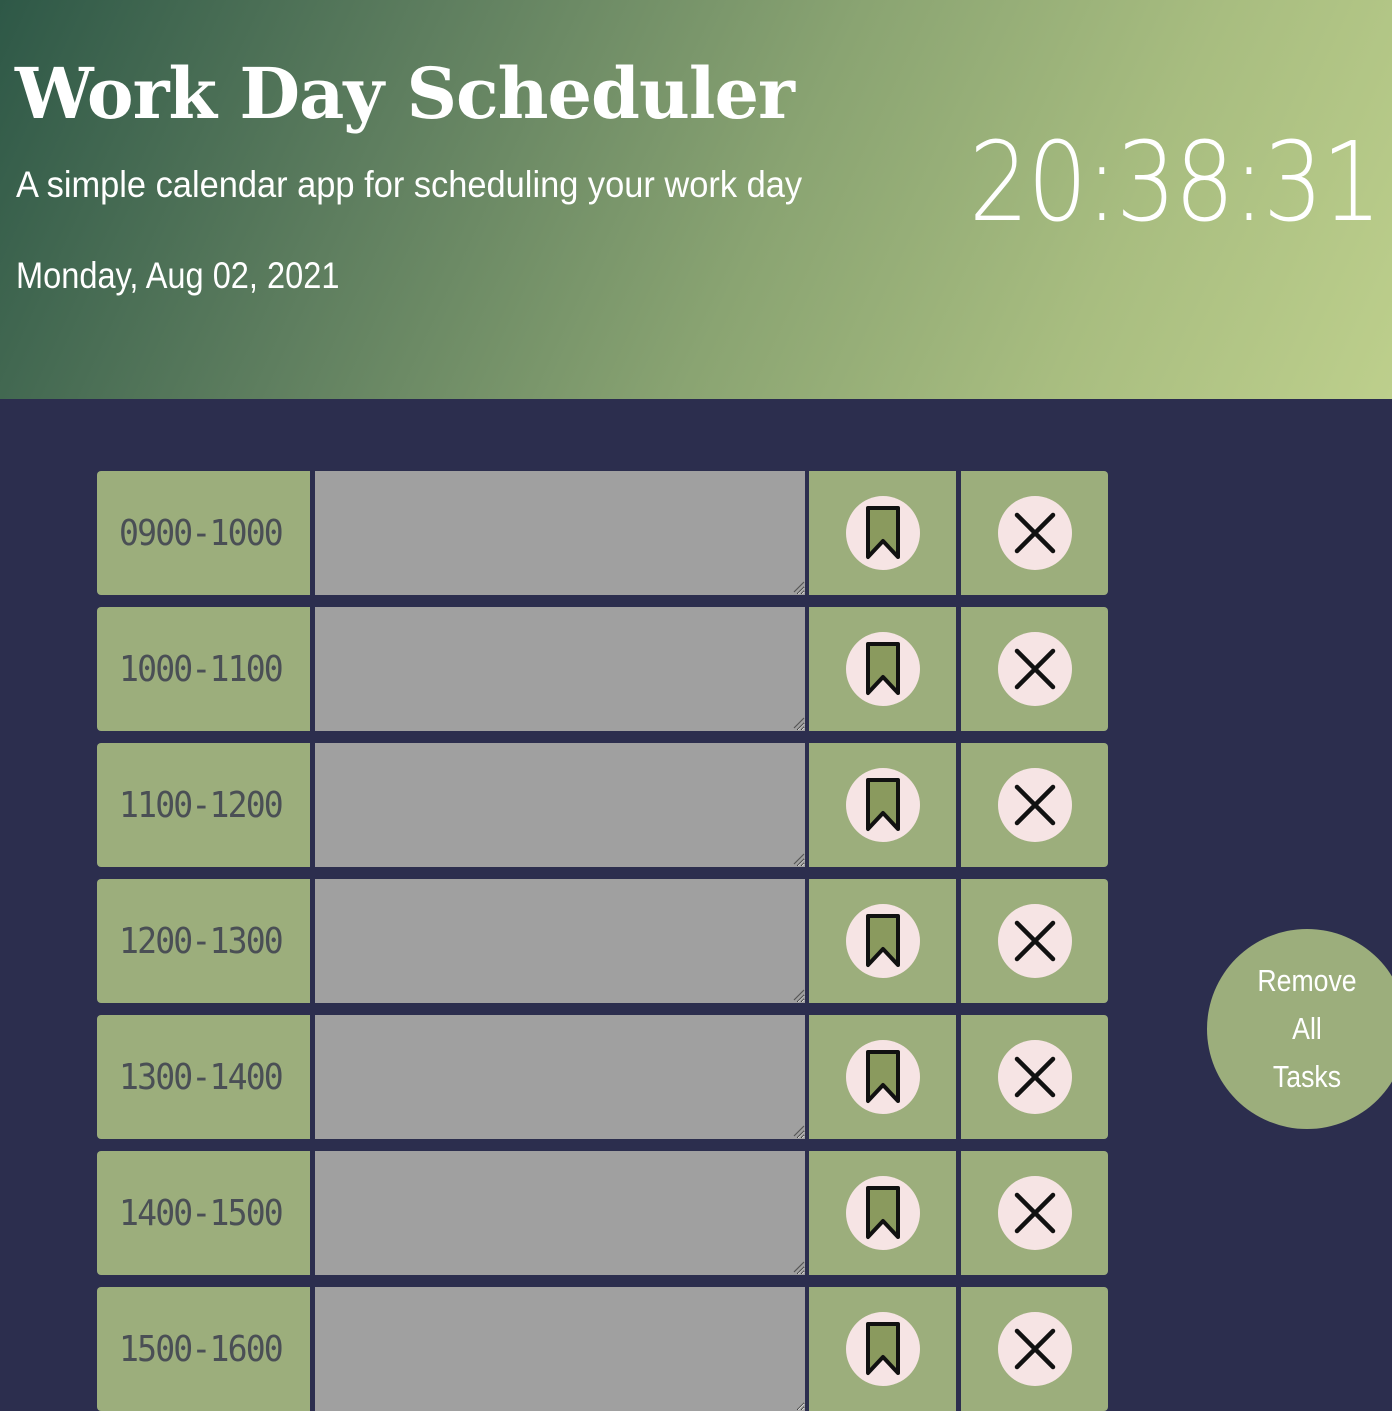 Image resolution: width=1392 pixels, height=1411 pixels. I want to click on current-time-clock: 20:38:31, so click(1175, 182).